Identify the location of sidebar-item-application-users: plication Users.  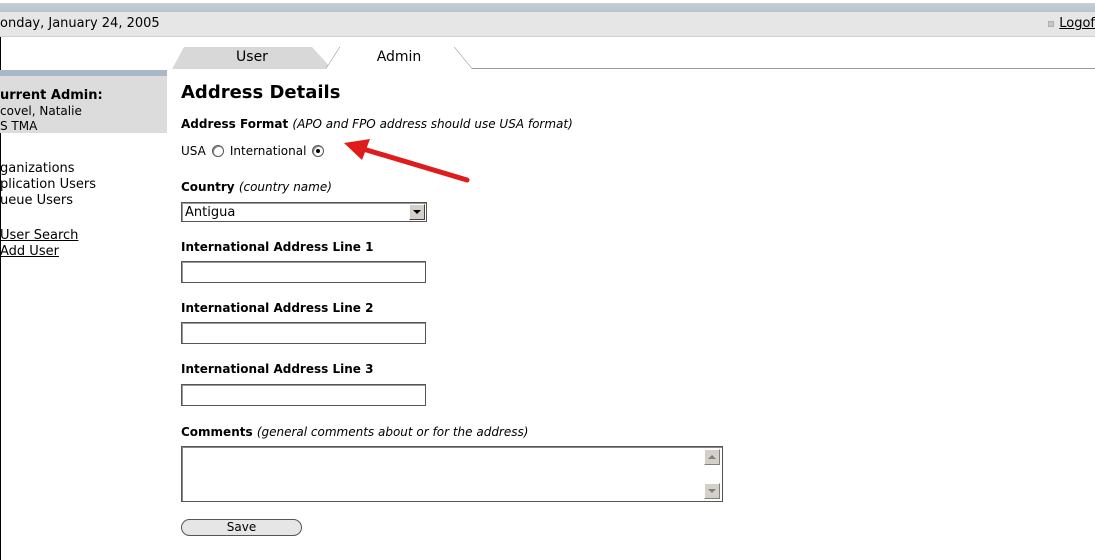
(48, 184).